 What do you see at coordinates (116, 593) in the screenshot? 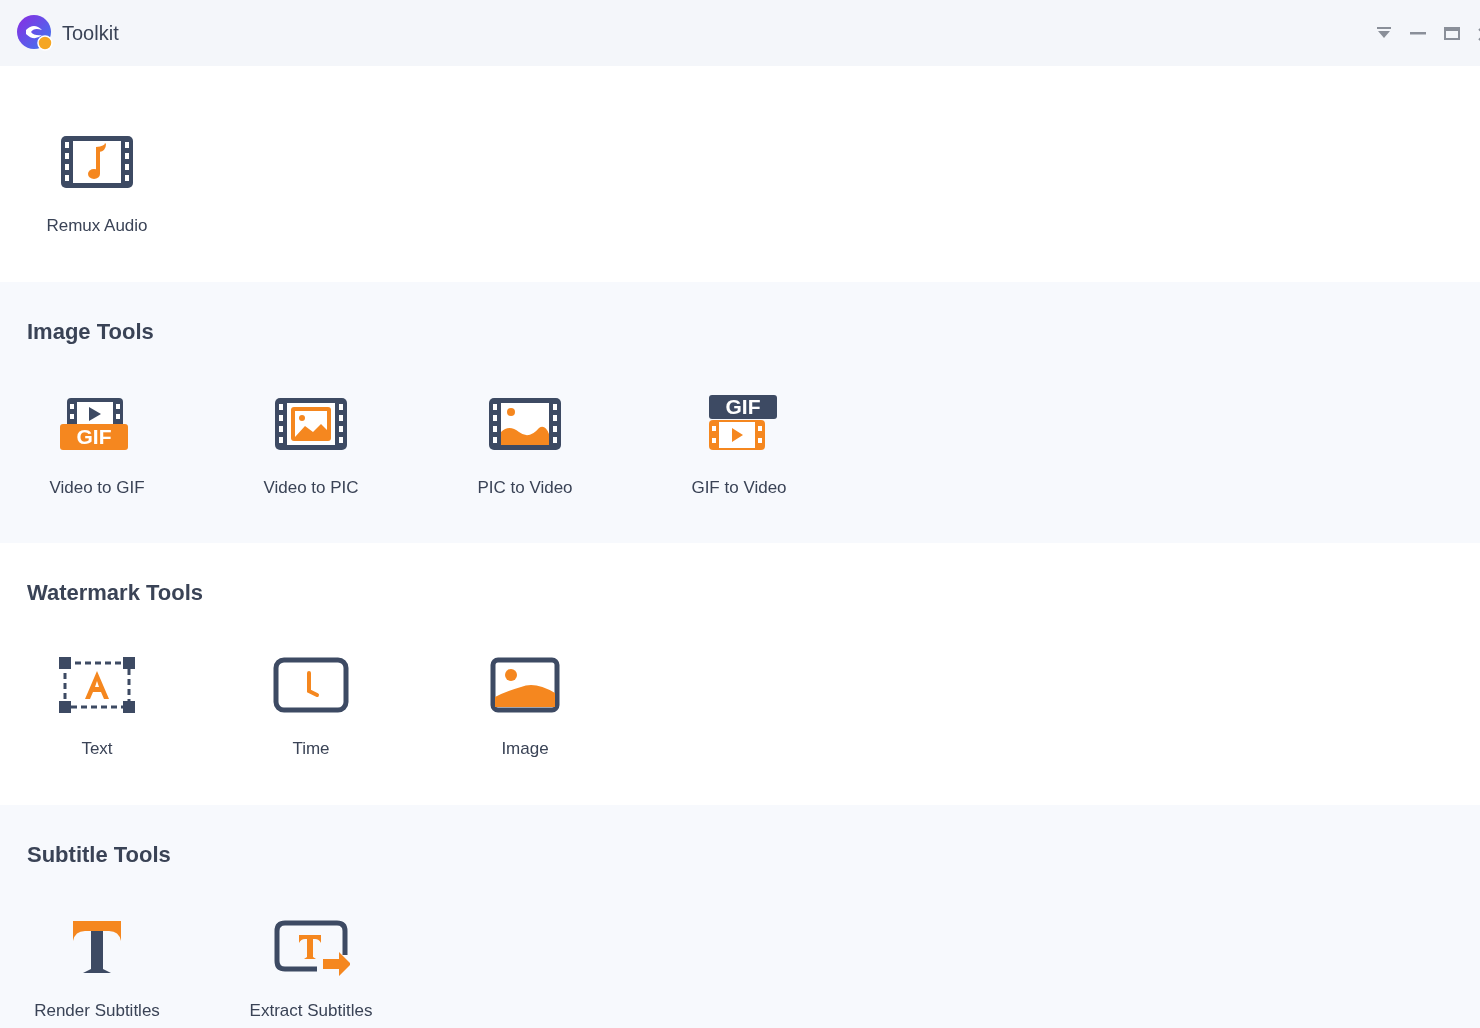
I see `section-heading: Watermark Tools` at bounding box center [116, 593].